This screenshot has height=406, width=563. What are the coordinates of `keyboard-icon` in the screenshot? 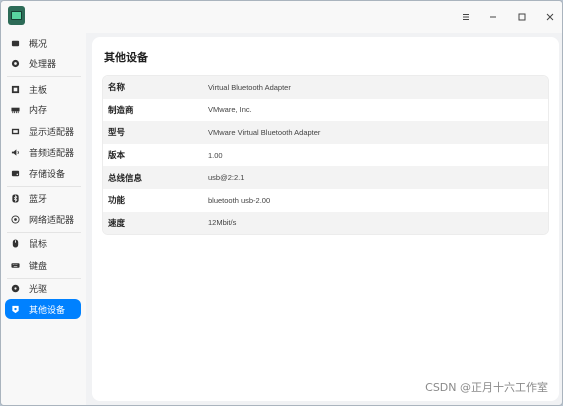 It's located at (15, 265).